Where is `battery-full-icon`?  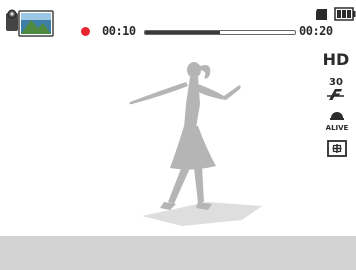
battery-full-icon is located at coordinates (345, 14).